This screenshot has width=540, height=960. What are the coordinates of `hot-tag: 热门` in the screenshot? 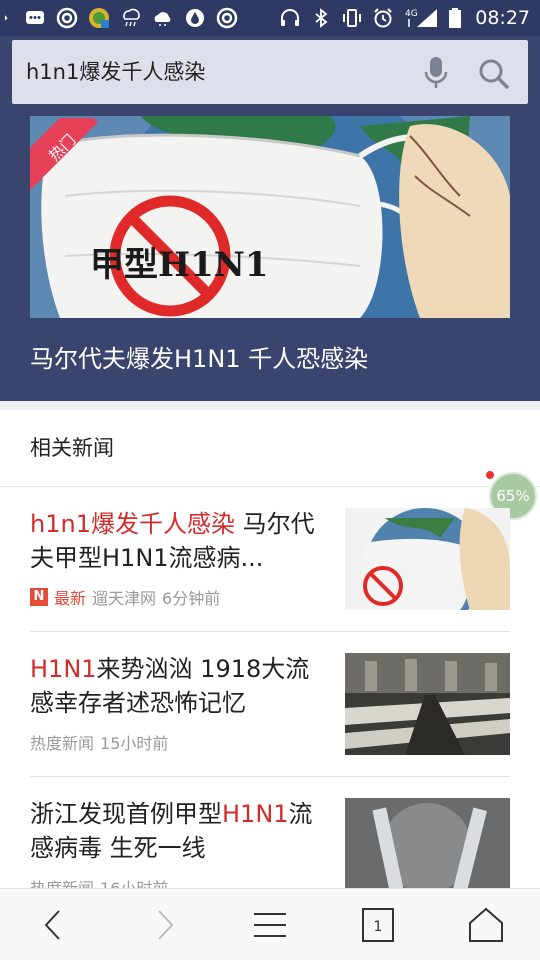 It's located at (70, 161).